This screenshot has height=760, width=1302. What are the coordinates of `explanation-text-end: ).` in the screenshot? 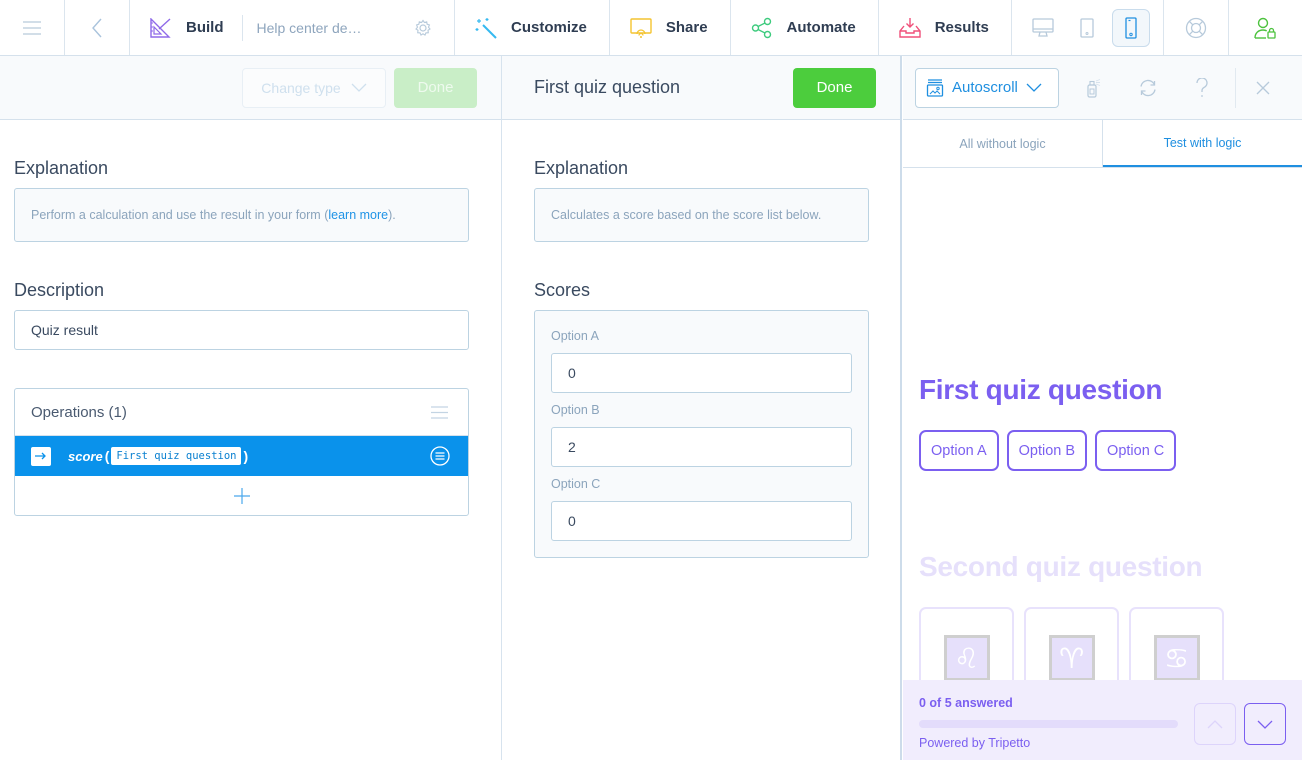 It's located at (392, 215).